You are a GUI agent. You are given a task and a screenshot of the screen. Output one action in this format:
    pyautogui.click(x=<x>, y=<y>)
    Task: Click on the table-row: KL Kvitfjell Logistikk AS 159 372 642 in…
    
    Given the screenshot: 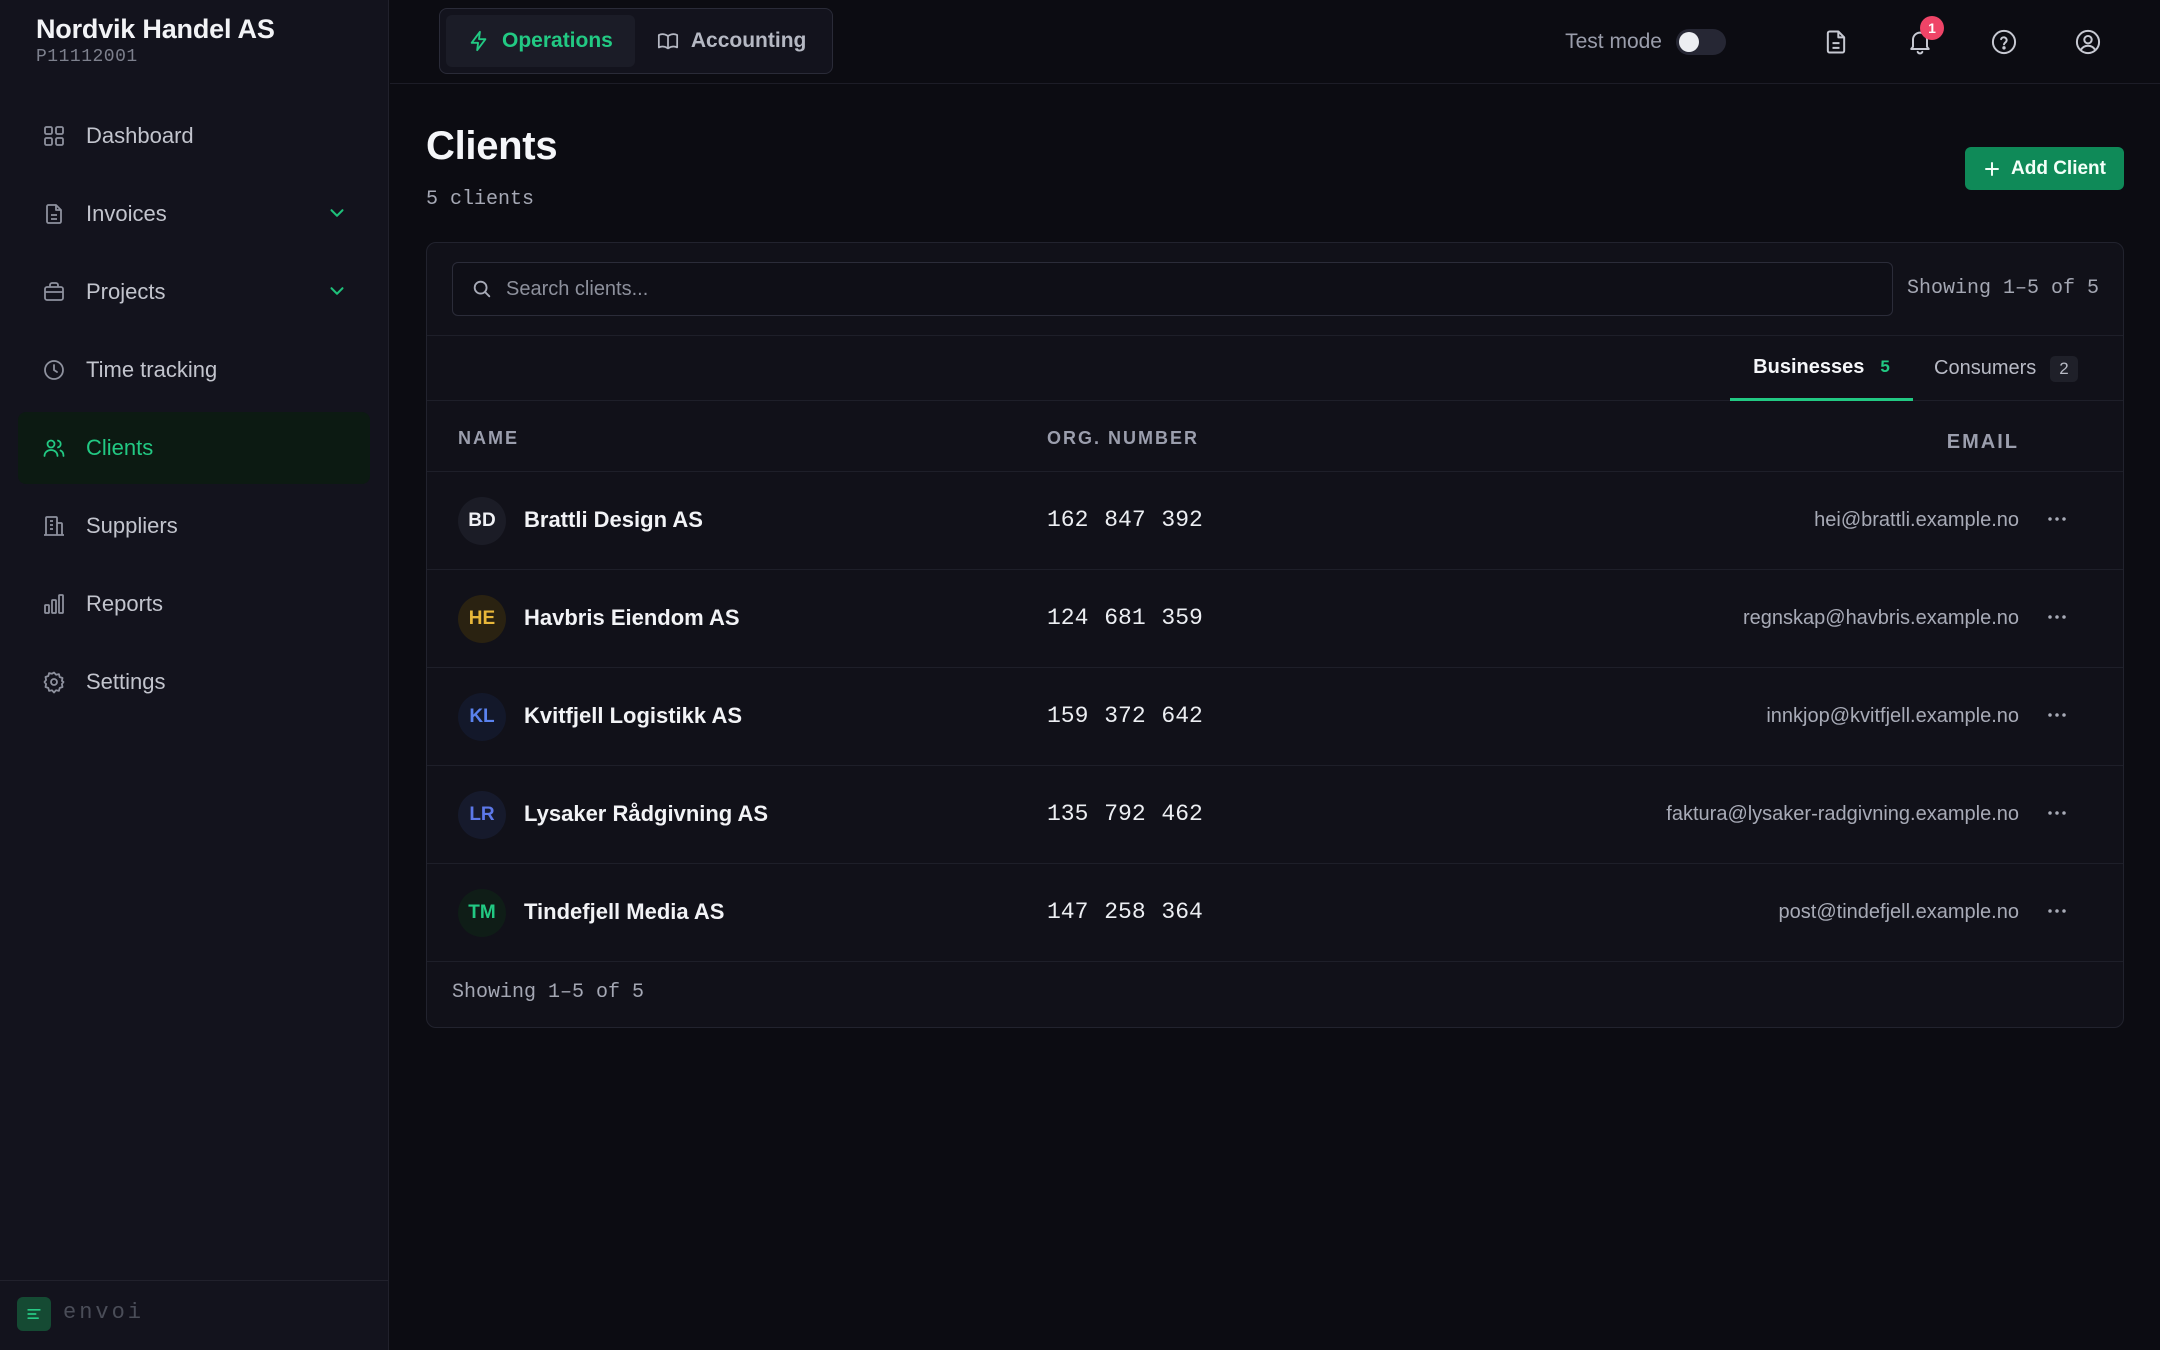 What is the action you would take?
    pyautogui.click(x=1275, y=717)
    